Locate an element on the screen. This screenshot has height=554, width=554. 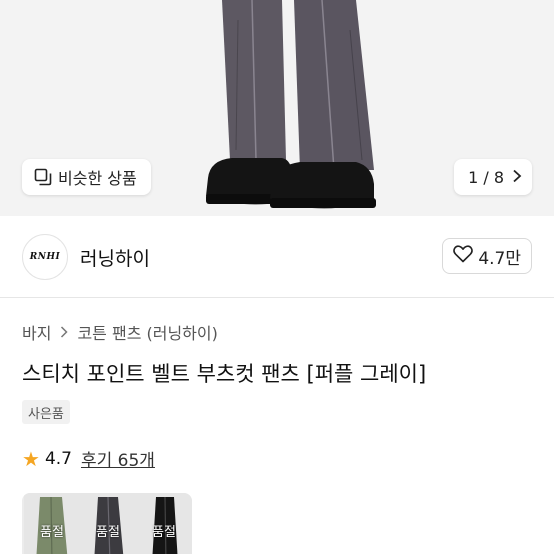
rating-score: 4.7 is located at coordinates (58, 458).